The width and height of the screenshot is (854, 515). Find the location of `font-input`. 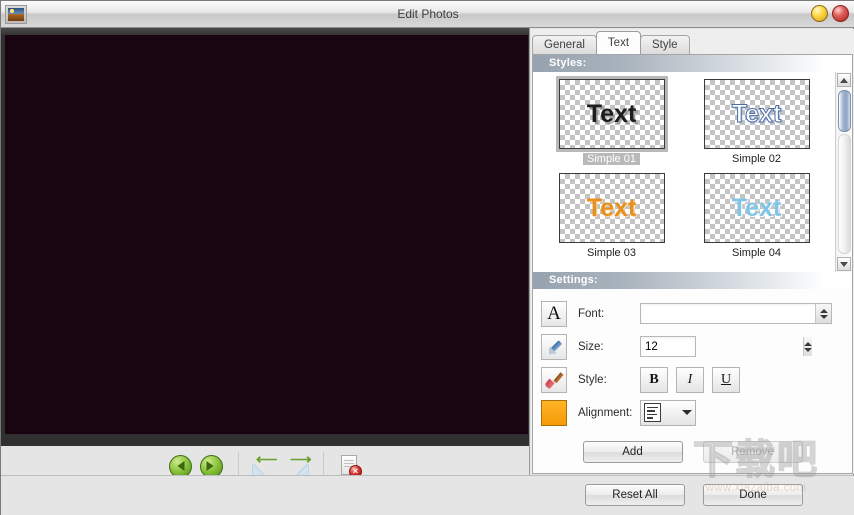

font-input is located at coordinates (728, 313).